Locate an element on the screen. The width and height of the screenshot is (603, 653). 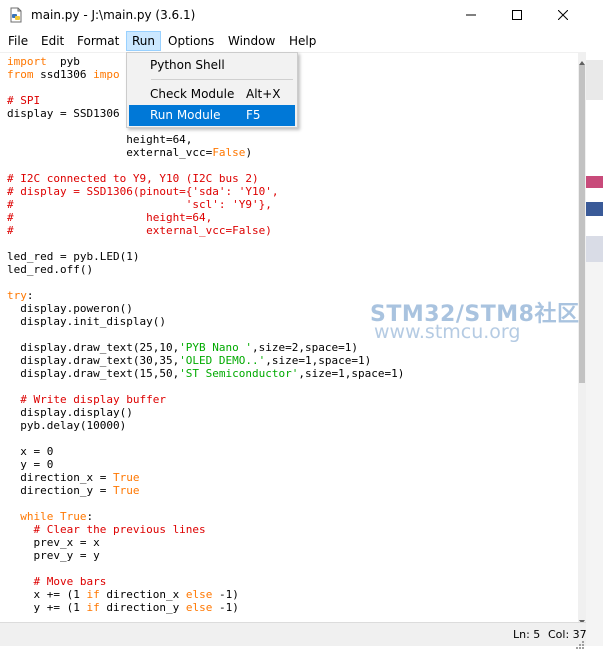
code-token: x += (1 is located at coordinates (47, 594).